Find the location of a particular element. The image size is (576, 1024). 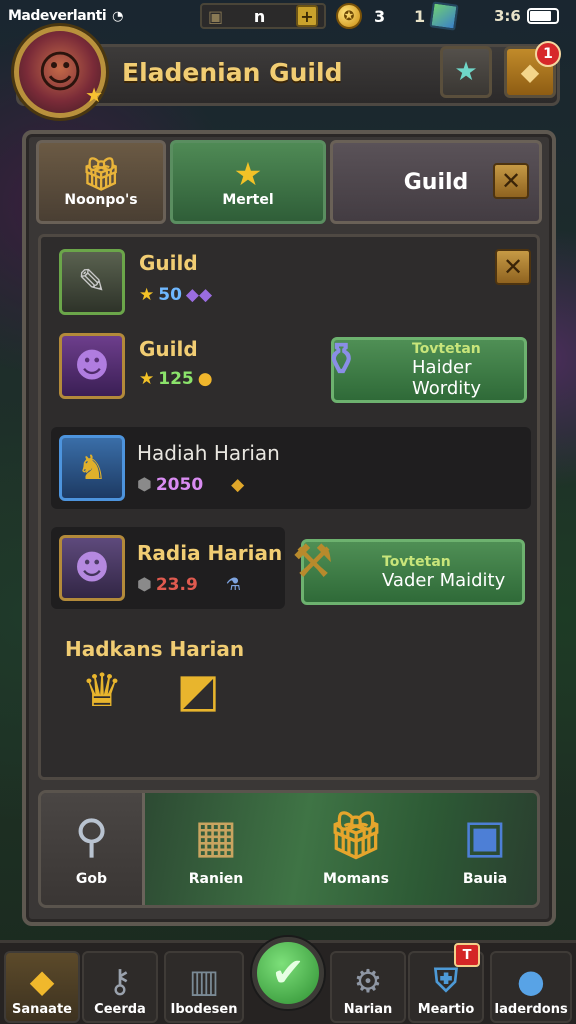

add-resource-button: + is located at coordinates (306, 16).